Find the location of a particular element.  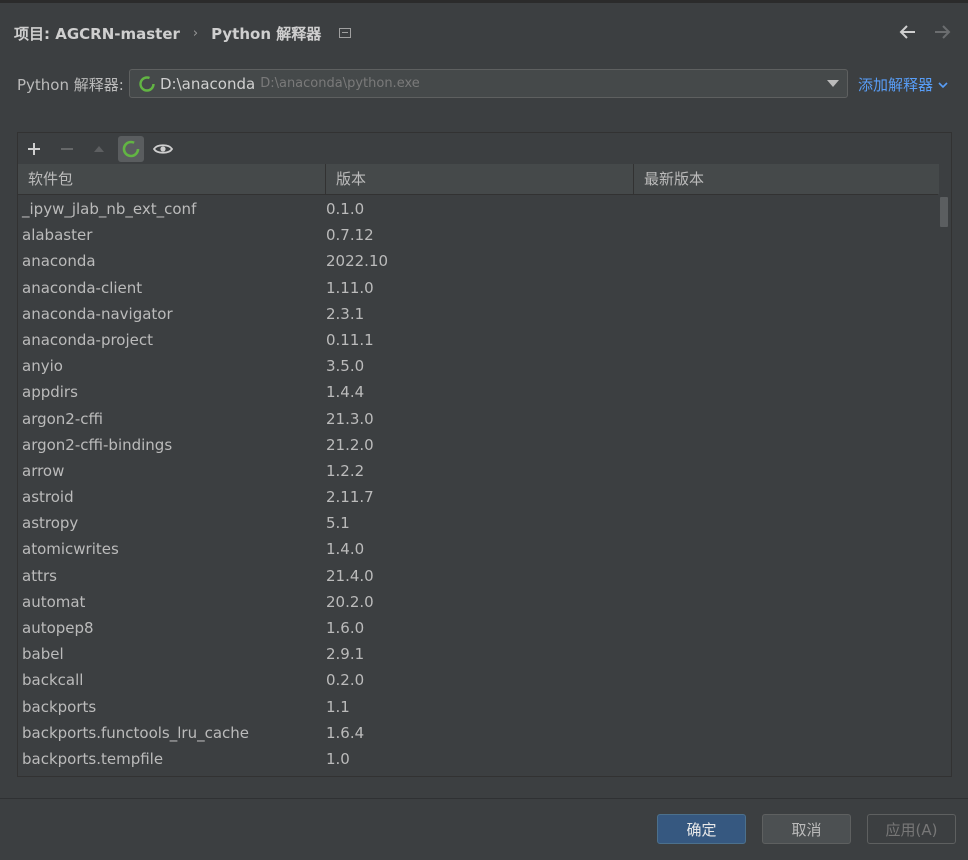

version-cell: 0.1.0 is located at coordinates (345, 209).